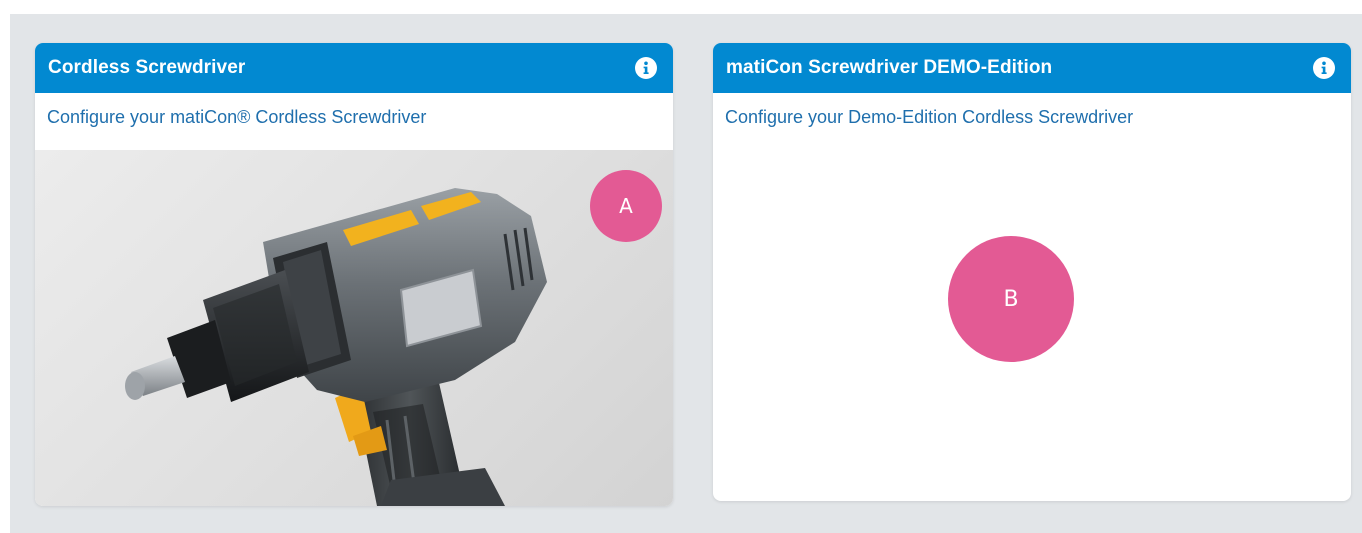 This screenshot has width=1362, height=533. What do you see at coordinates (147, 67) in the screenshot?
I see `card-title: Cordless Screwdriver` at bounding box center [147, 67].